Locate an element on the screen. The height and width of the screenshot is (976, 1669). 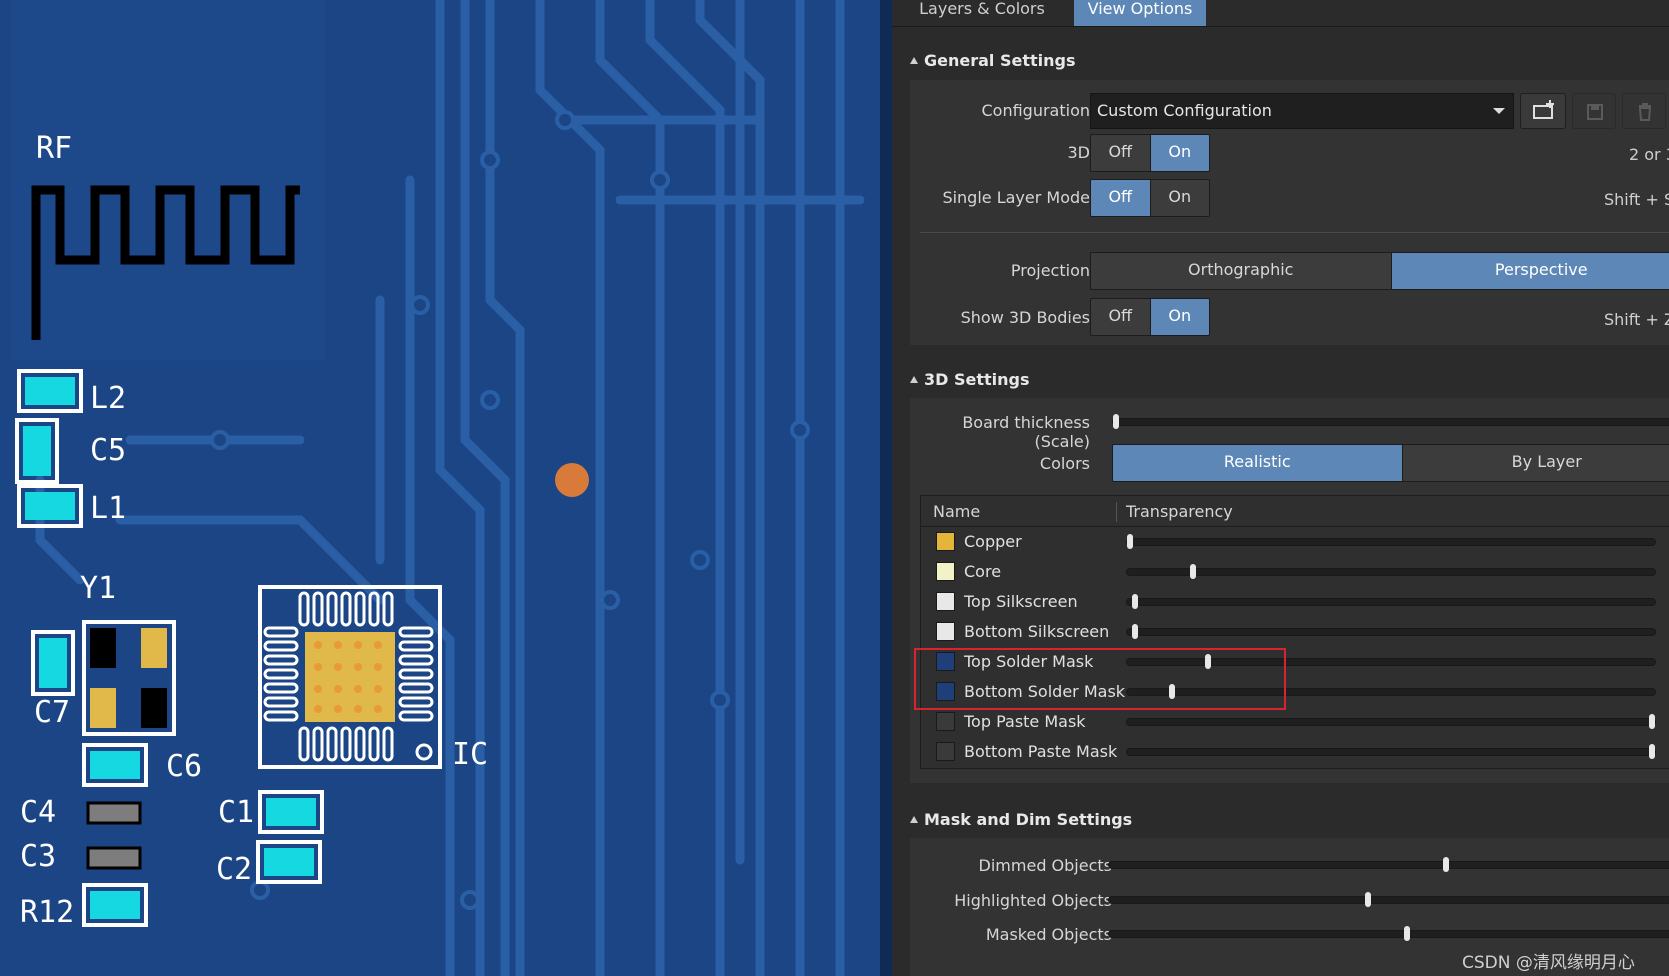
antenna-keepout is located at coordinates (167, 180).